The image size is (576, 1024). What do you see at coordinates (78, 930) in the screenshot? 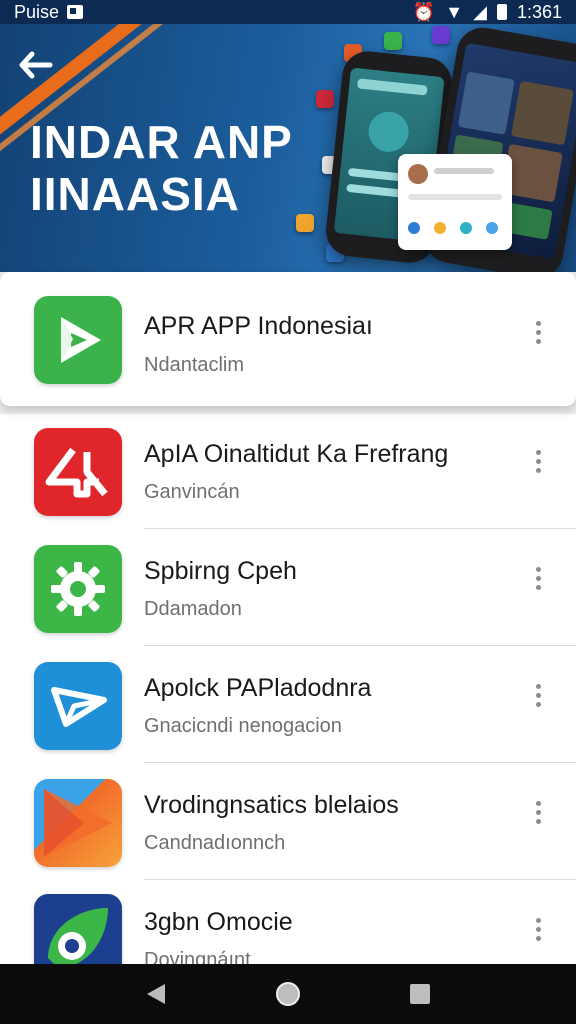
I see `eye-icon` at bounding box center [78, 930].